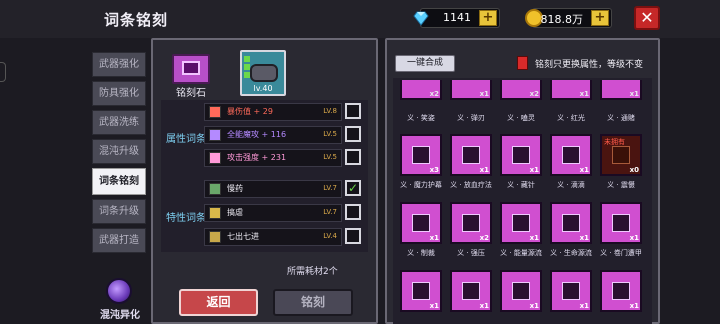 The height and width of the screenshot is (324, 720). What do you see at coordinates (562, 19) in the screenshot?
I see `gold-count: 818.8万` at bounding box center [562, 19].